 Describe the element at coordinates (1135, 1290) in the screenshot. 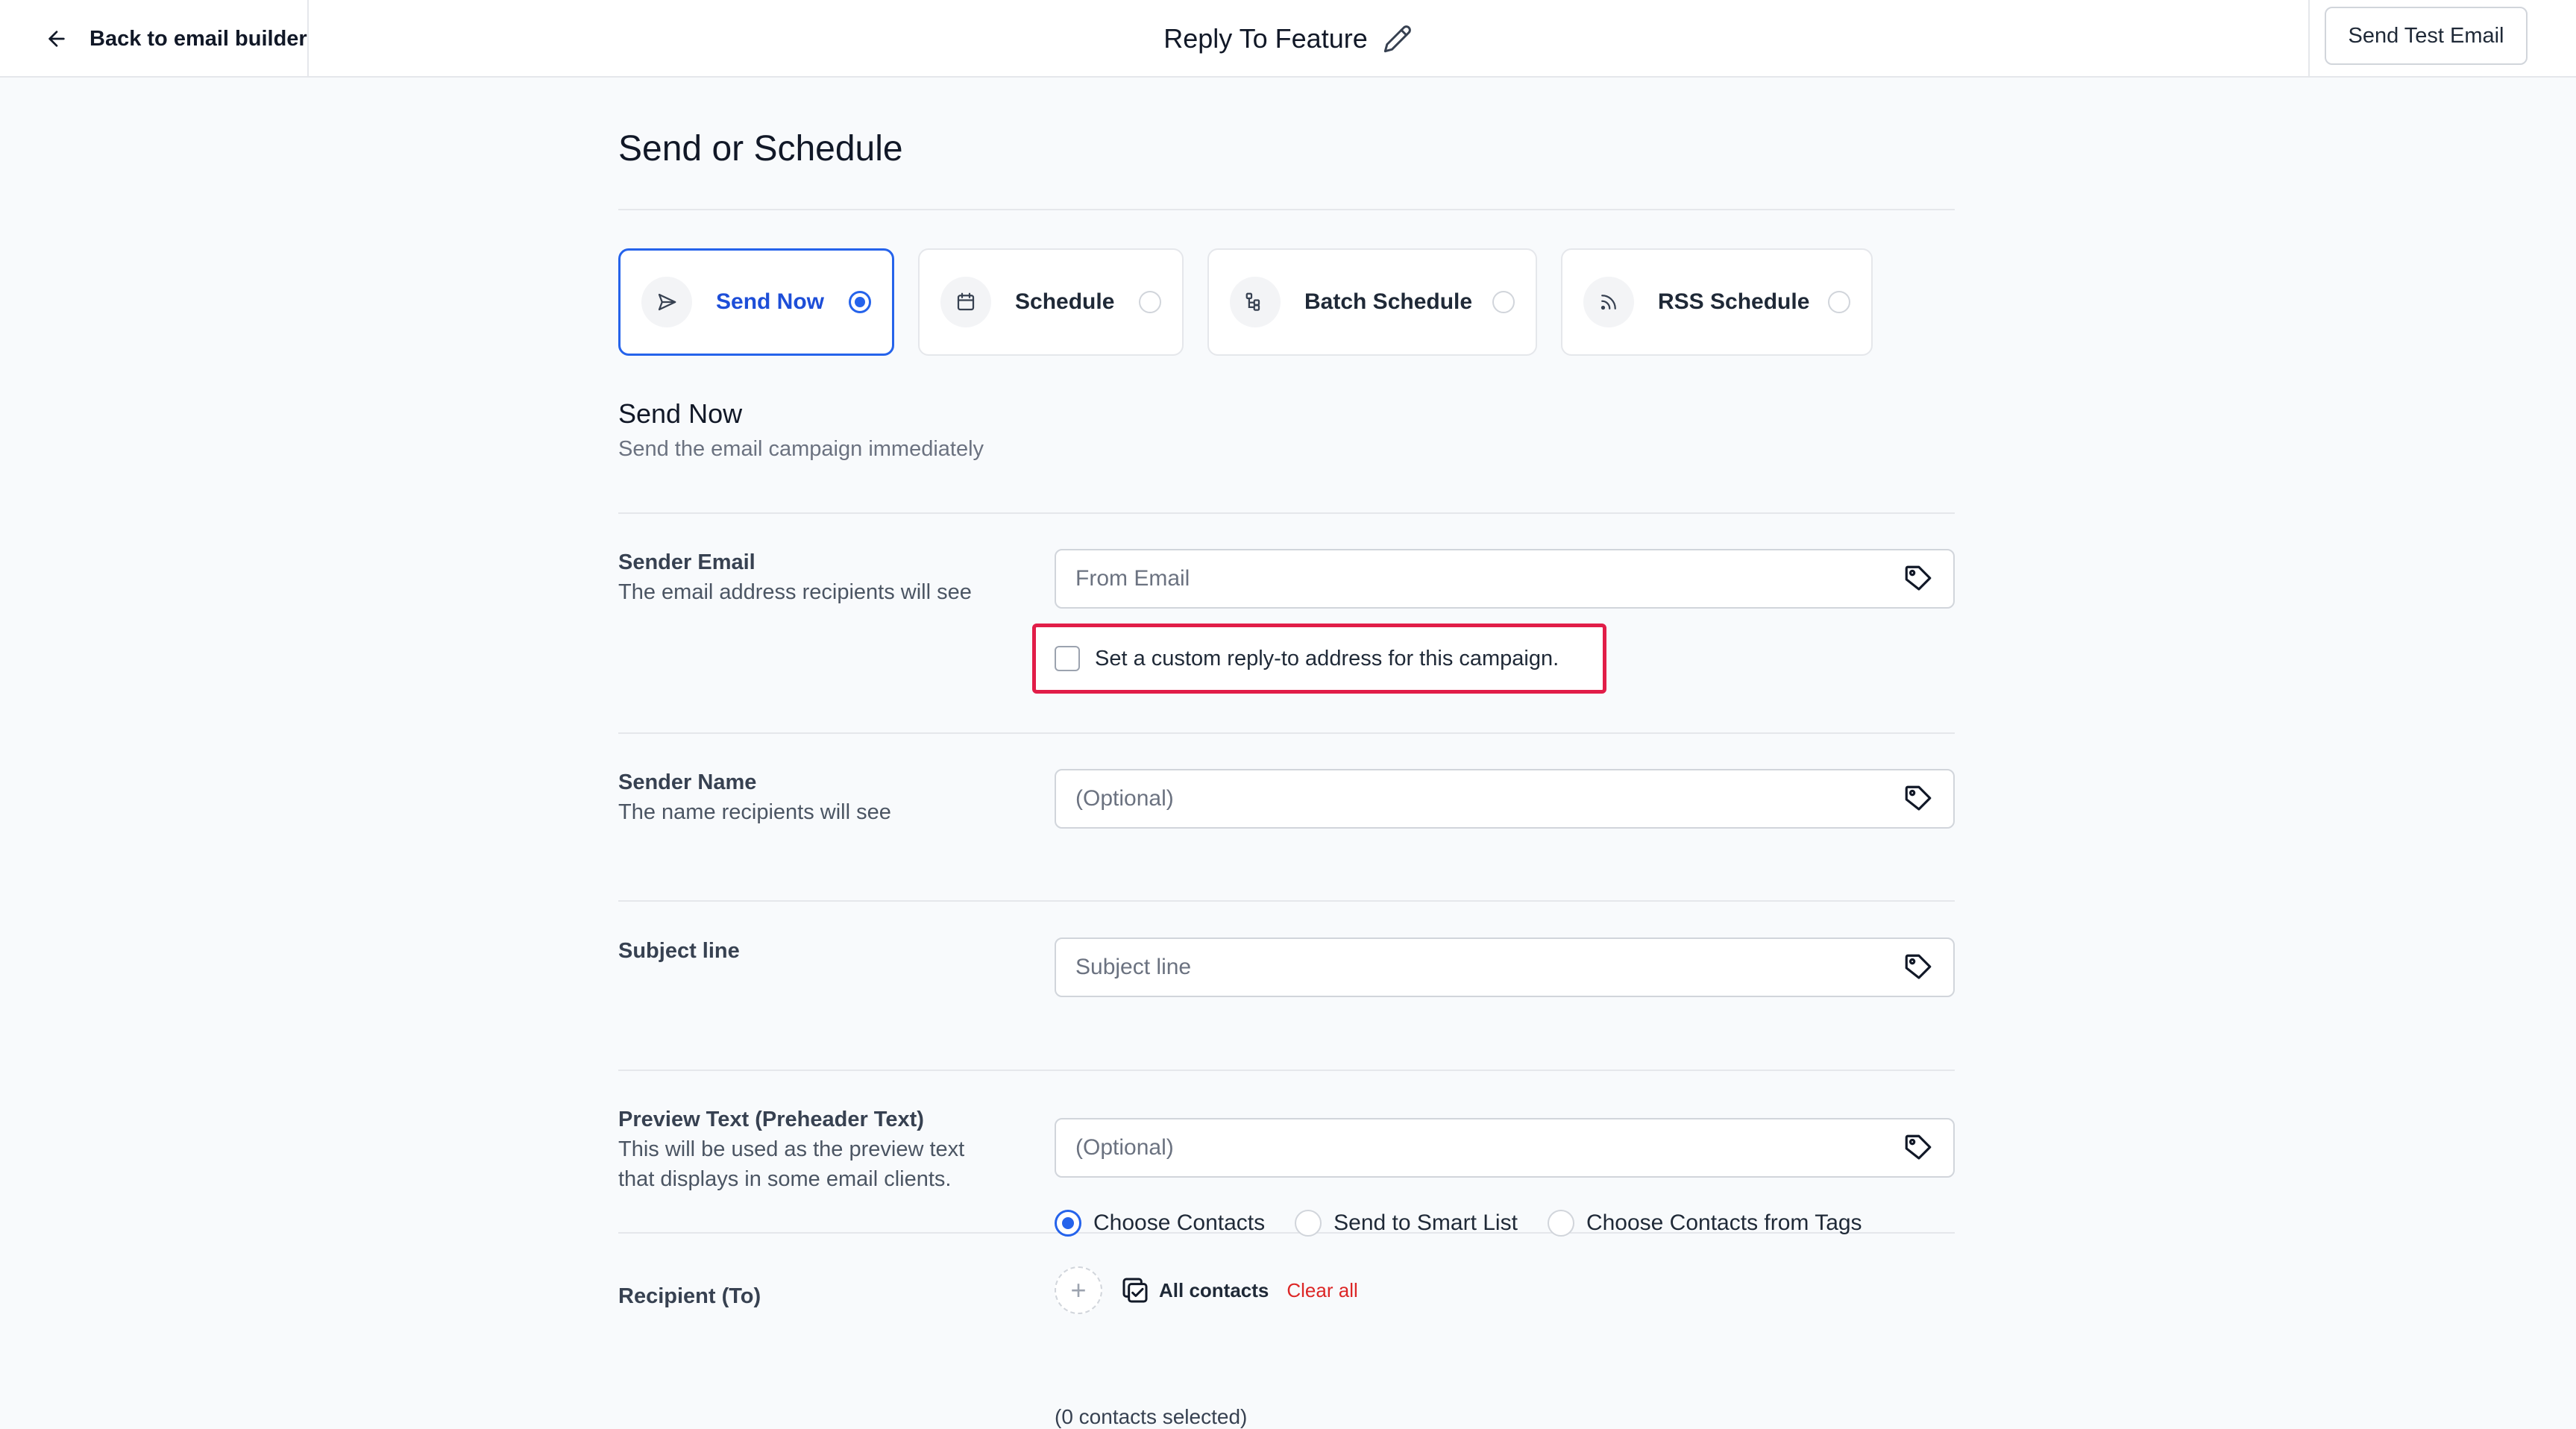

I see `checklist-icon` at that location.